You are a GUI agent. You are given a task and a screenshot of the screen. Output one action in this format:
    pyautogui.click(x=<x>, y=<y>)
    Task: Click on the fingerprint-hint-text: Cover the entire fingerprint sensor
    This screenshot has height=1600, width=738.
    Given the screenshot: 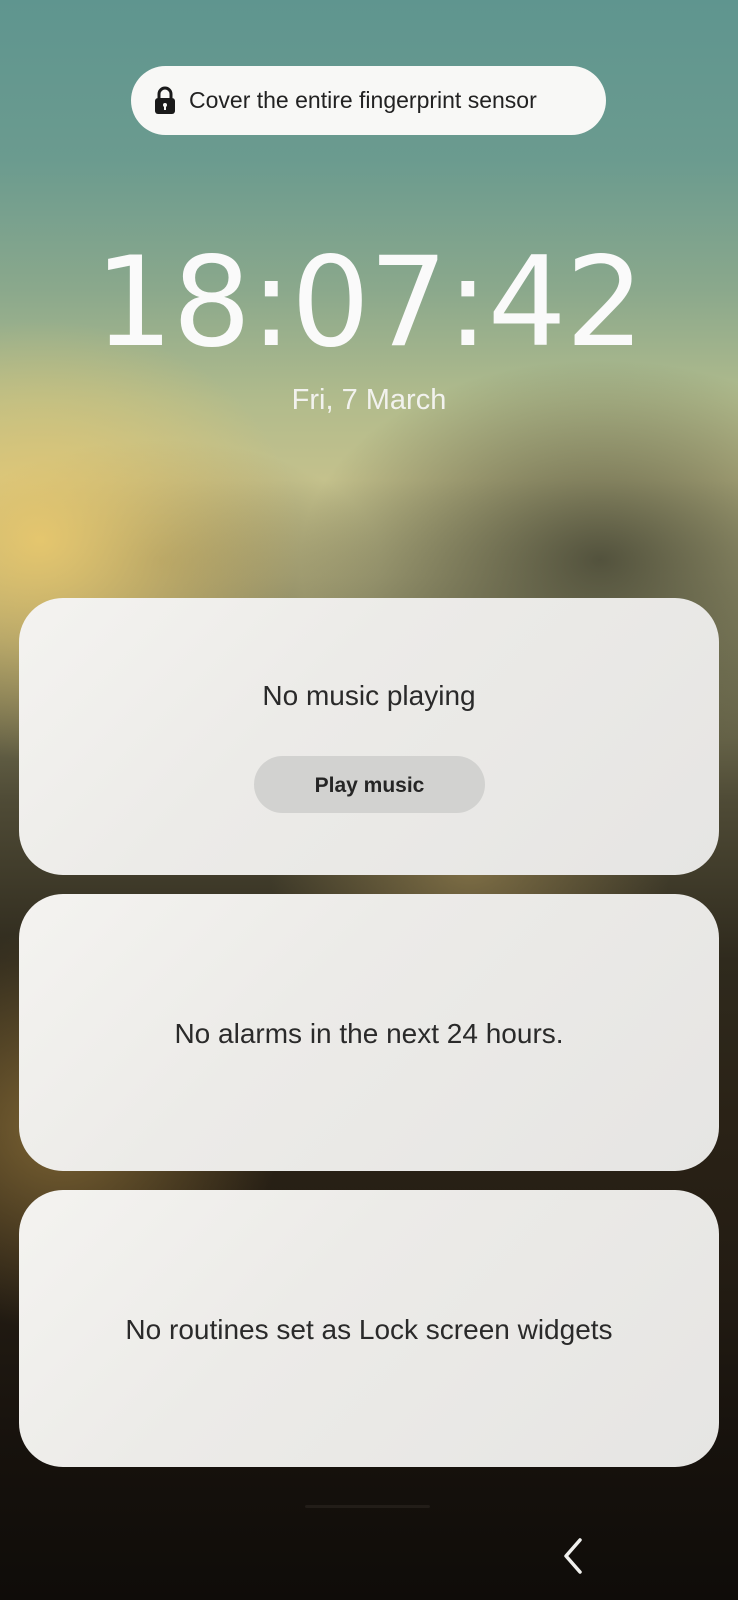 What is the action you would take?
    pyautogui.click(x=363, y=100)
    